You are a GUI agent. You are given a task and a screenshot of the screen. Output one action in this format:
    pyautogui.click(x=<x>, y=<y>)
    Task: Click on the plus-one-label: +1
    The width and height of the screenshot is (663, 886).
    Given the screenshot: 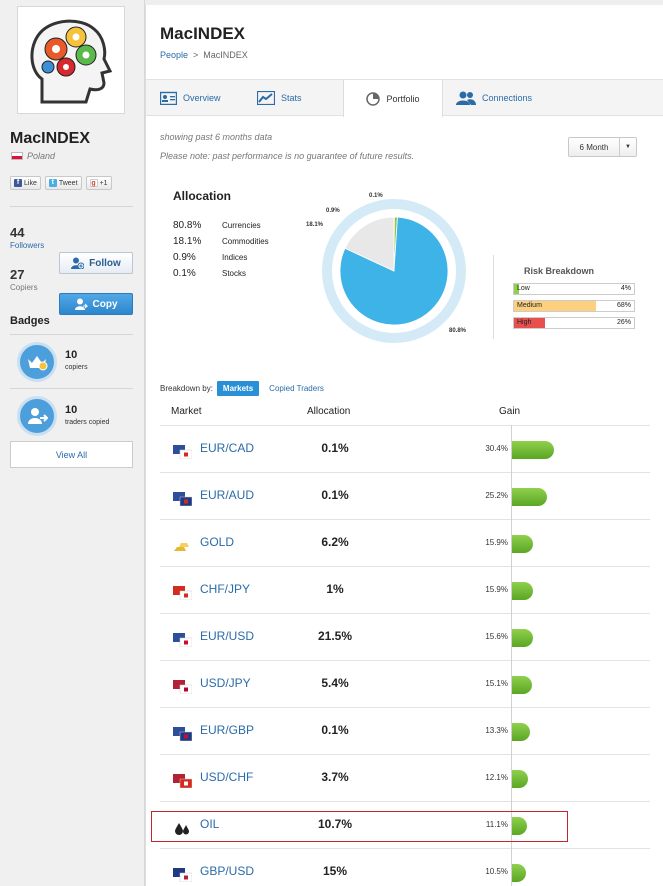 What is the action you would take?
    pyautogui.click(x=103, y=183)
    